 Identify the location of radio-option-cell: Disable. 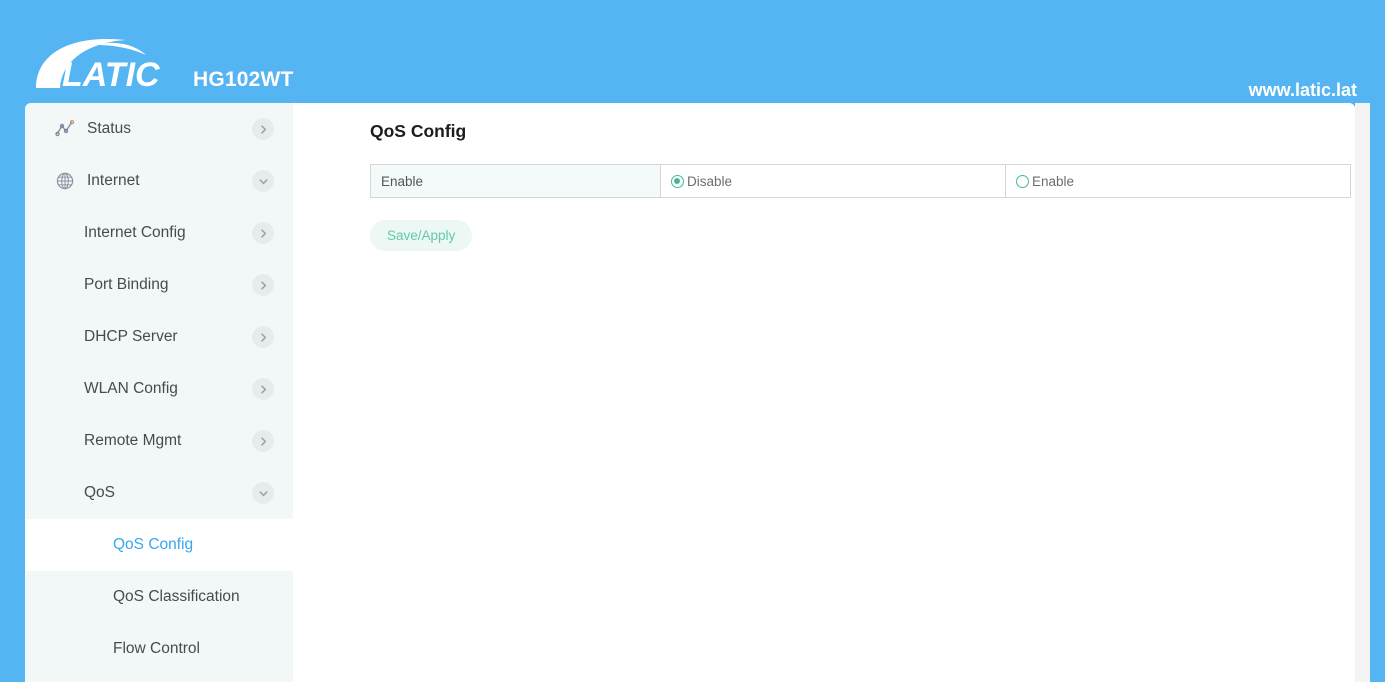
(833, 181).